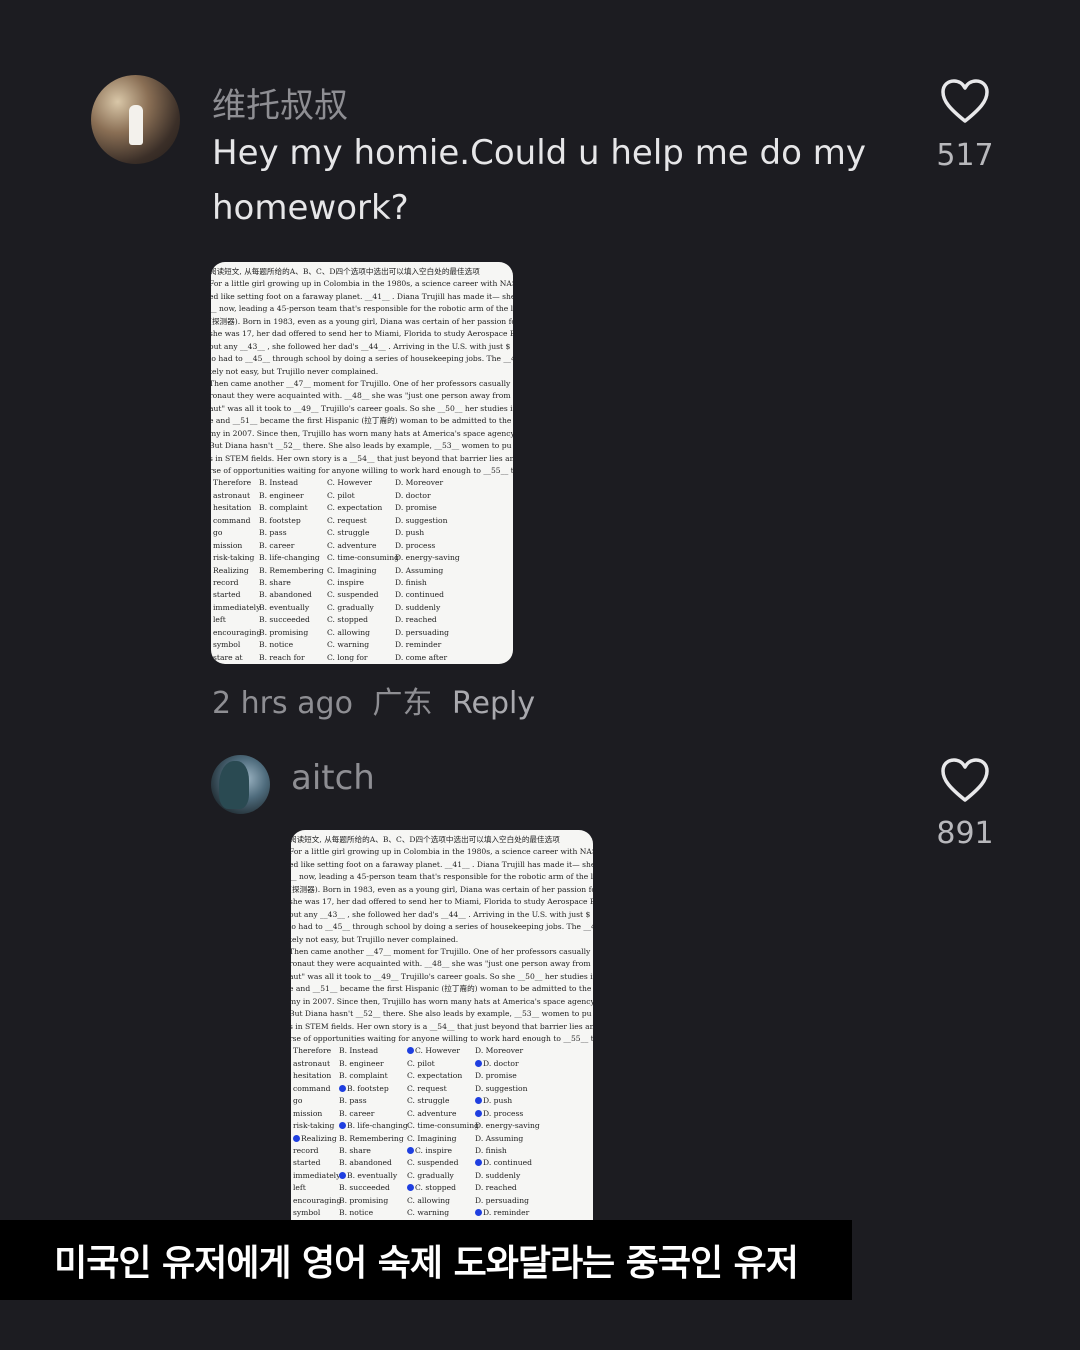 The height and width of the screenshot is (1350, 1080). What do you see at coordinates (501, 1088) in the screenshot?
I see `option-text: D. suggestion` at bounding box center [501, 1088].